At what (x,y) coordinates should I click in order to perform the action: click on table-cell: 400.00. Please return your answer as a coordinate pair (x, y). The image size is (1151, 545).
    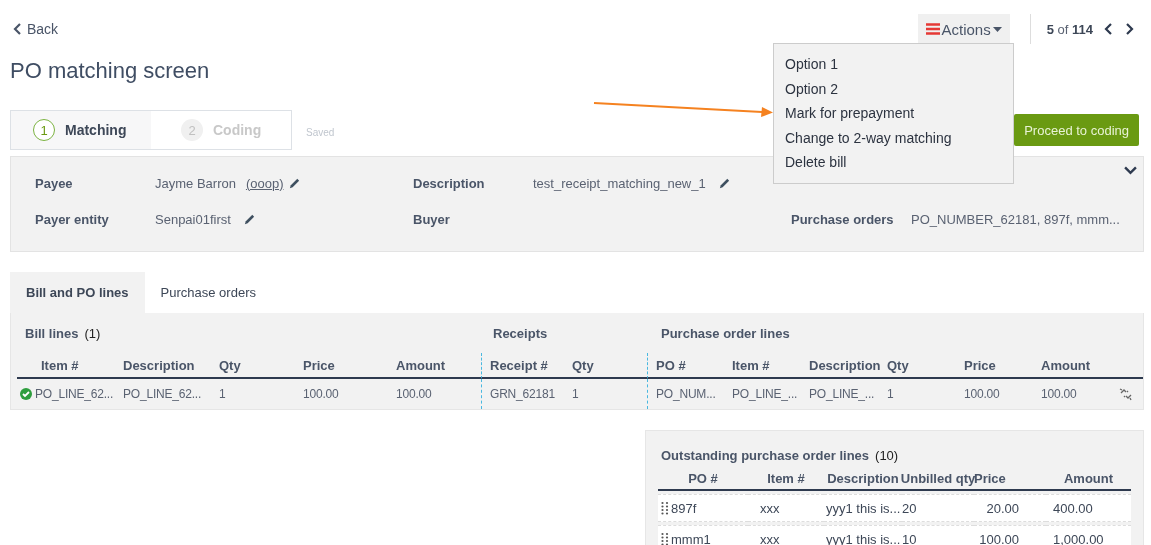
    Looking at the image, I should click on (1088, 508).